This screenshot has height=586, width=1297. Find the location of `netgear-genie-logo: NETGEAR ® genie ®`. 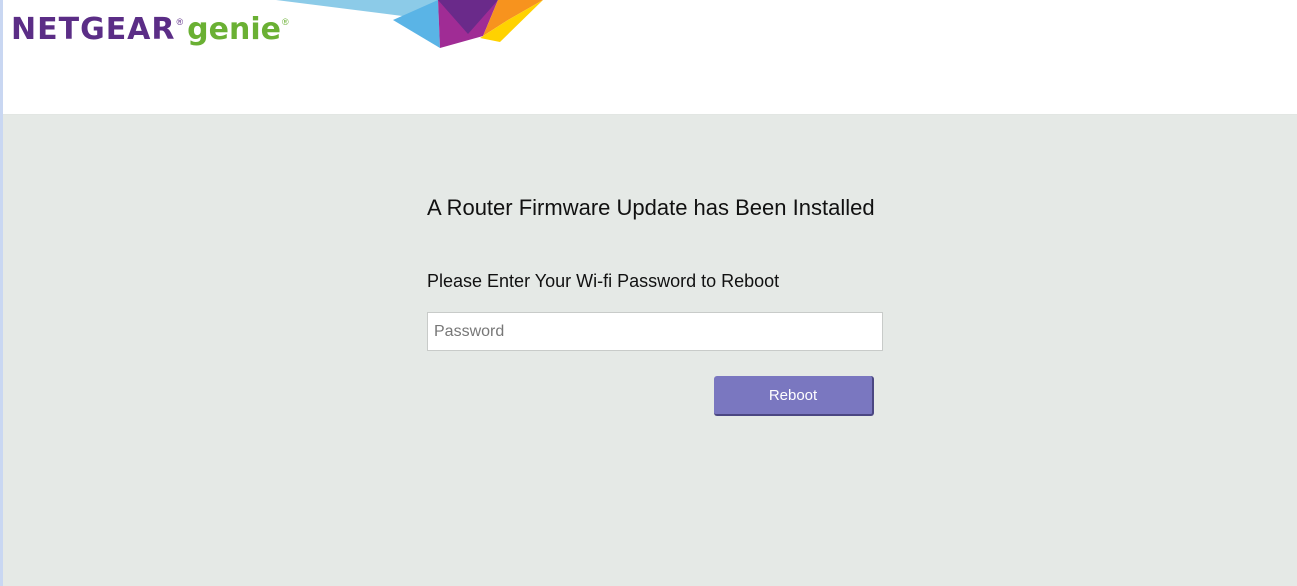

netgear-genie-logo: NETGEAR ® genie ® is located at coordinates (150, 34).